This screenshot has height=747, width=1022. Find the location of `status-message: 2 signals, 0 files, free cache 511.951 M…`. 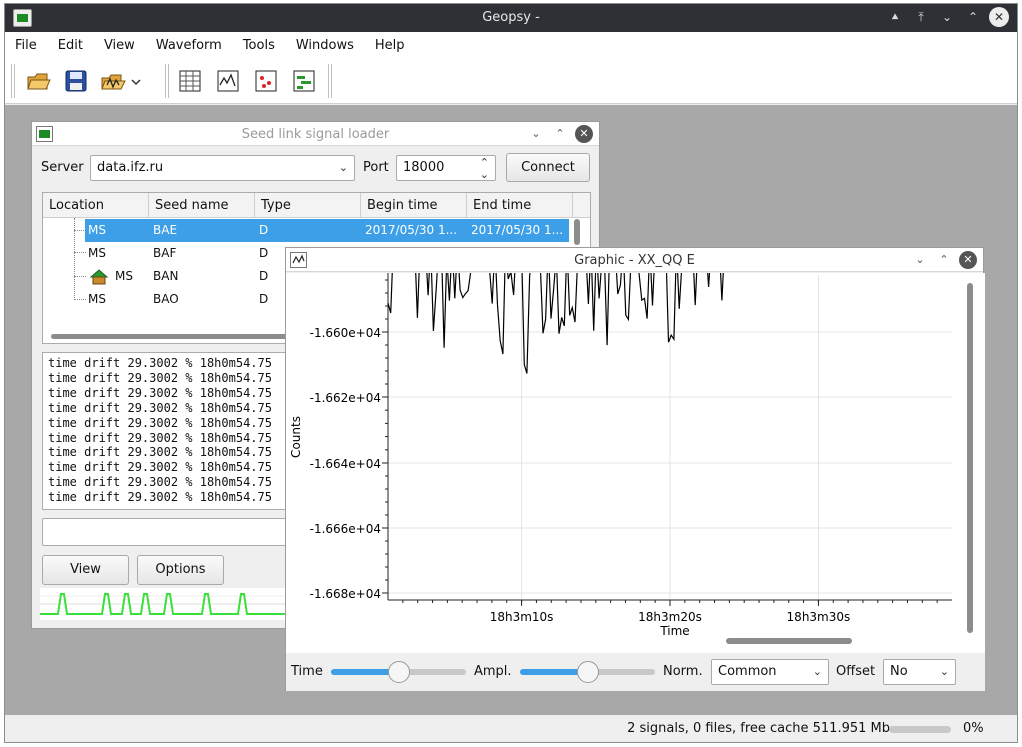

status-message: 2 signals, 0 files, free cache 511.951 M… is located at coordinates (758, 728).